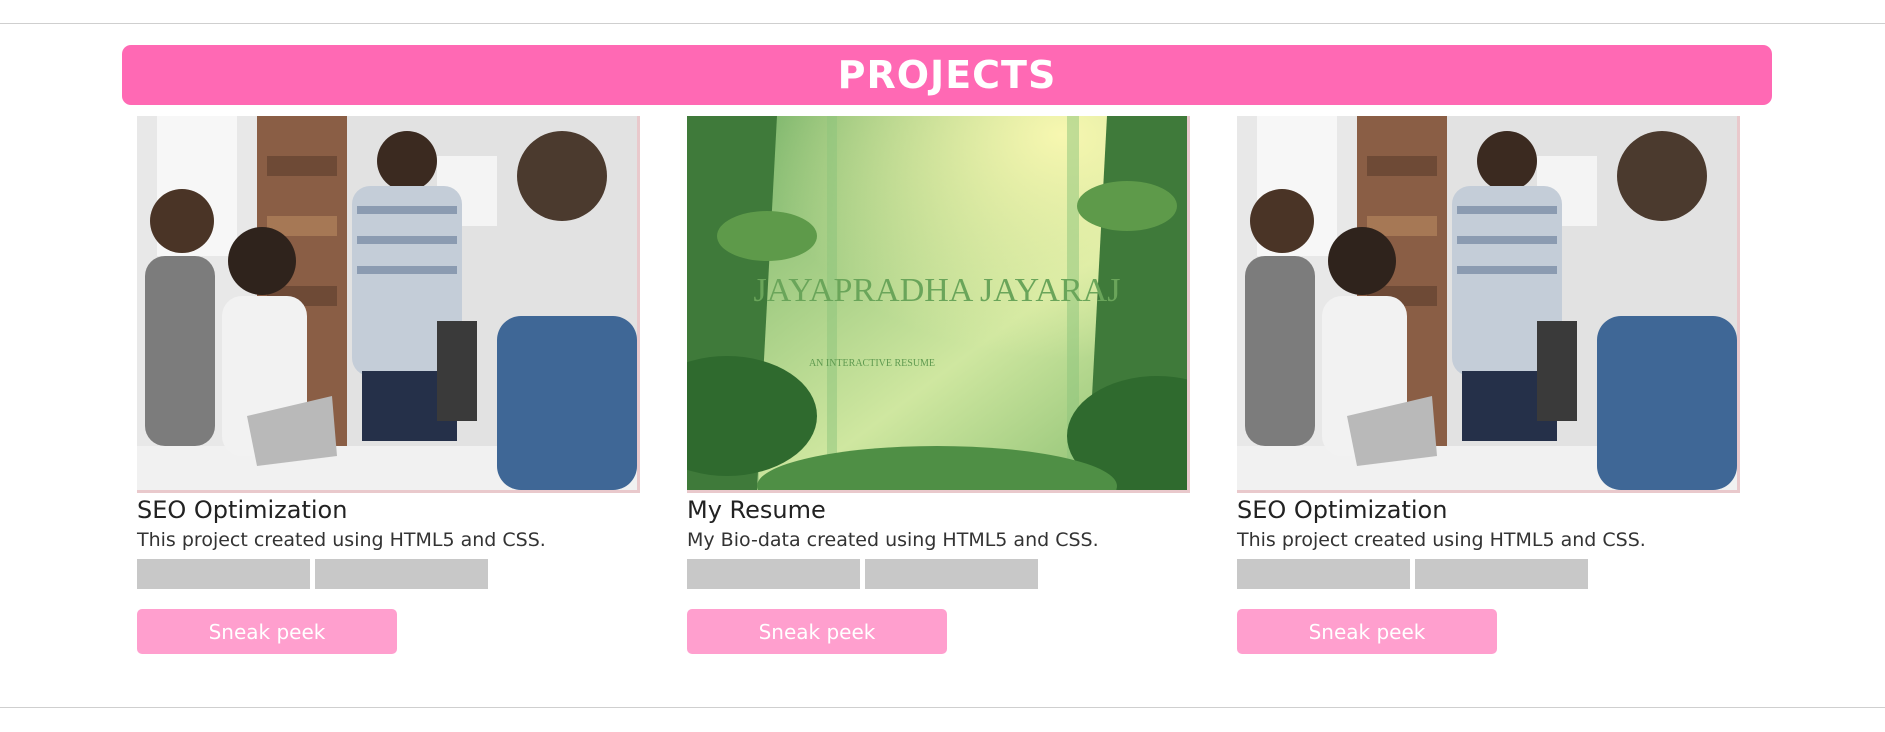 The height and width of the screenshot is (732, 1885). What do you see at coordinates (942, 707) in the screenshot?
I see `bottom-divider` at bounding box center [942, 707].